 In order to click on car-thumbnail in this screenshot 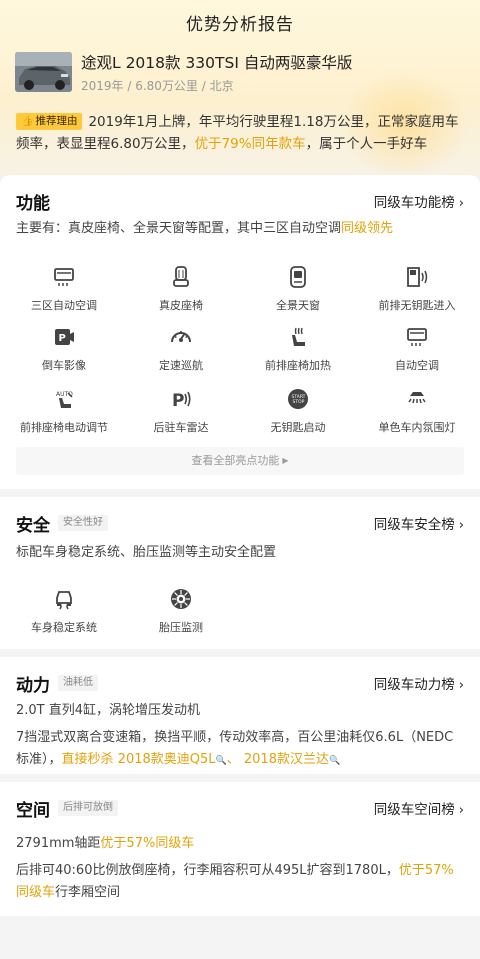, I will do `click(43, 72)`.